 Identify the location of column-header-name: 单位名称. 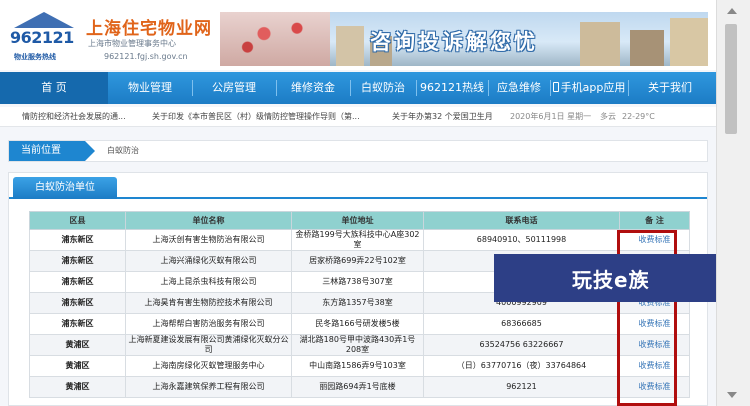
(208, 220).